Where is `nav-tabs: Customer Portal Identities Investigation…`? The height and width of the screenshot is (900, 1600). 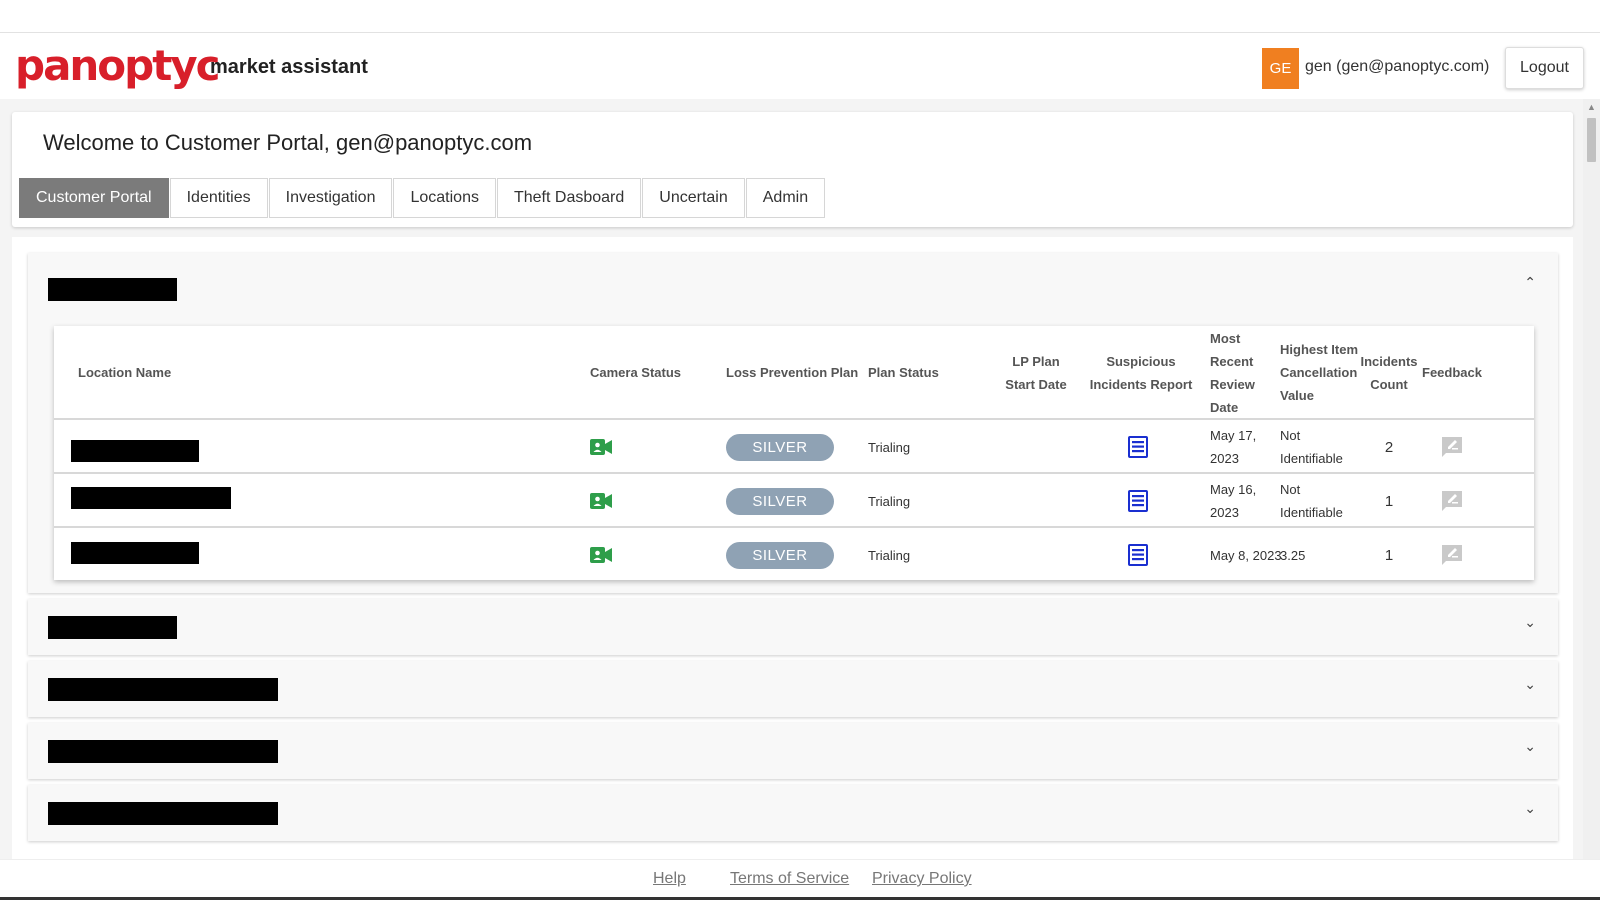
nav-tabs: Customer Portal Identities Investigation… is located at coordinates (422, 198).